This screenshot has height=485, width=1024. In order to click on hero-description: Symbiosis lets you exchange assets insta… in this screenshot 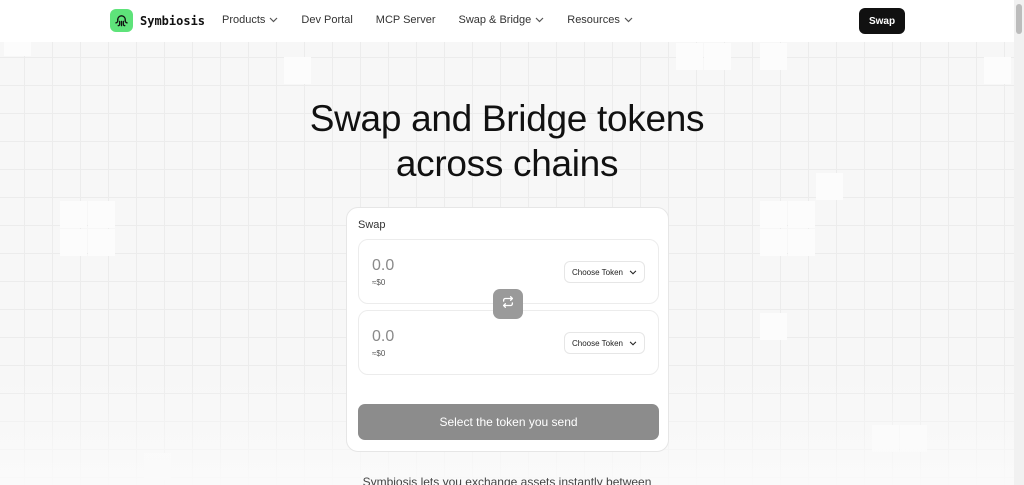, I will do `click(507, 480)`.